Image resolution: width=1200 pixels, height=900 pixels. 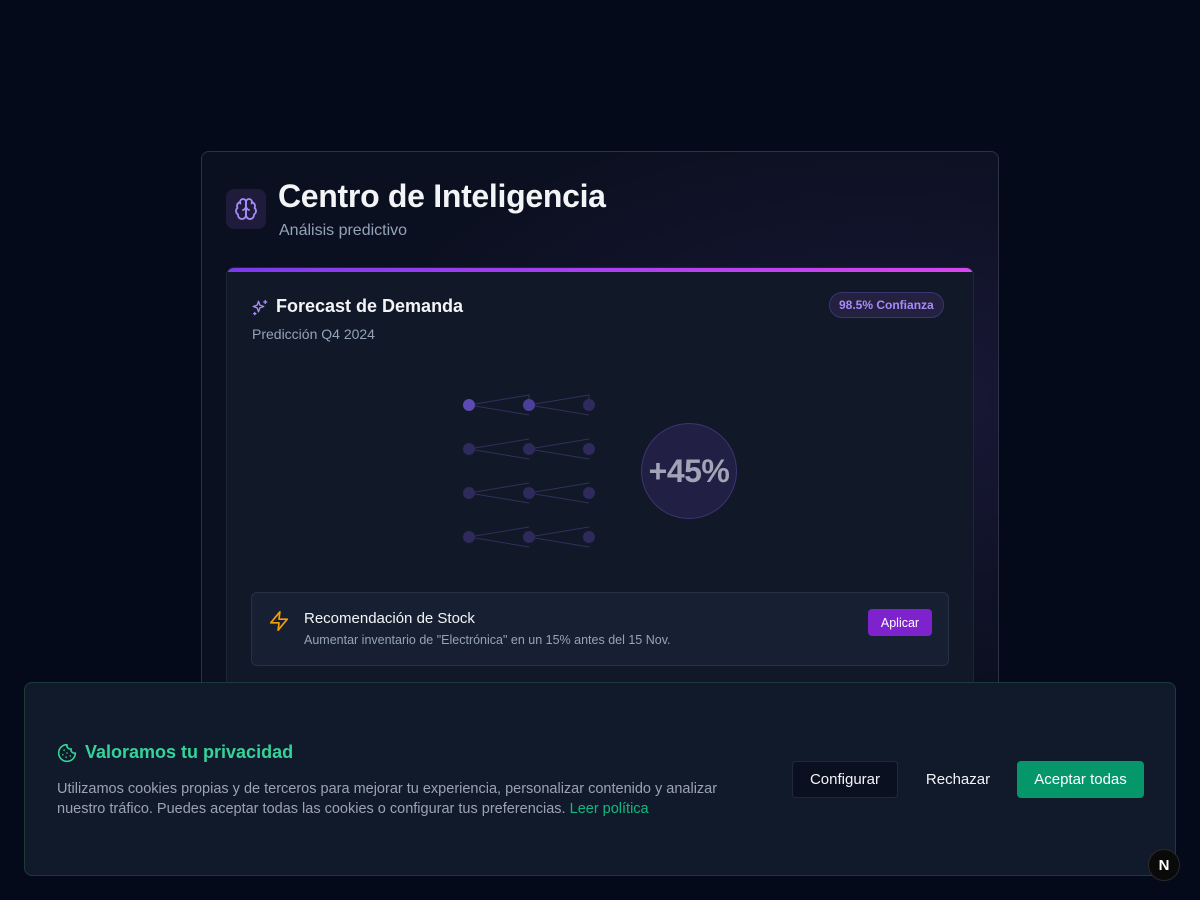 What do you see at coordinates (442, 196) in the screenshot?
I see `page-title: Centro de Inteligencia` at bounding box center [442, 196].